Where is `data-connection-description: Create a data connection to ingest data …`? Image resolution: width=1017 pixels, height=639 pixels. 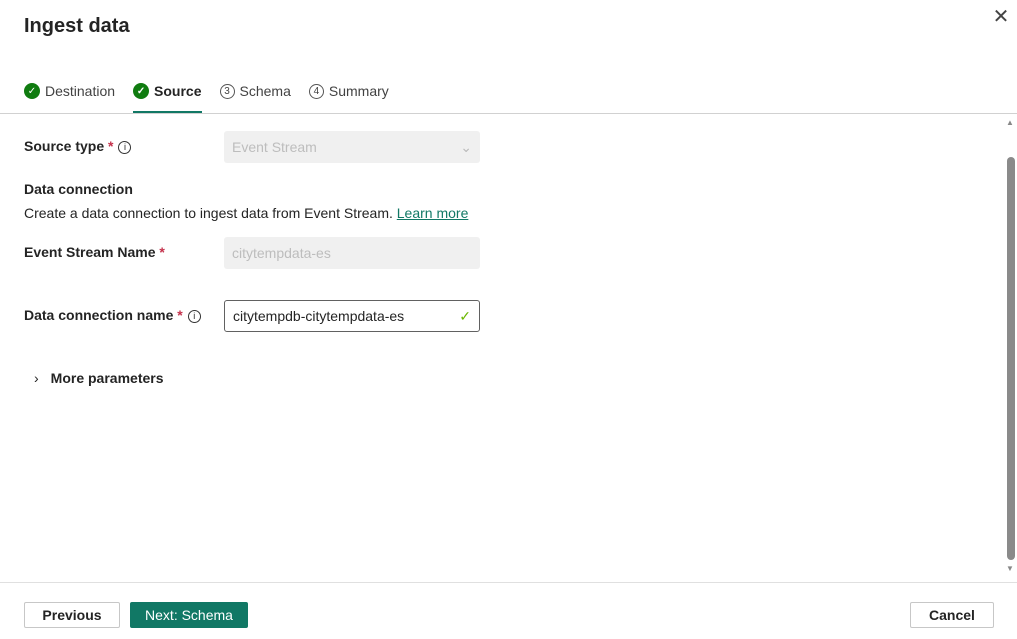 data-connection-description: Create a data connection to ingest data … is located at coordinates (246, 213).